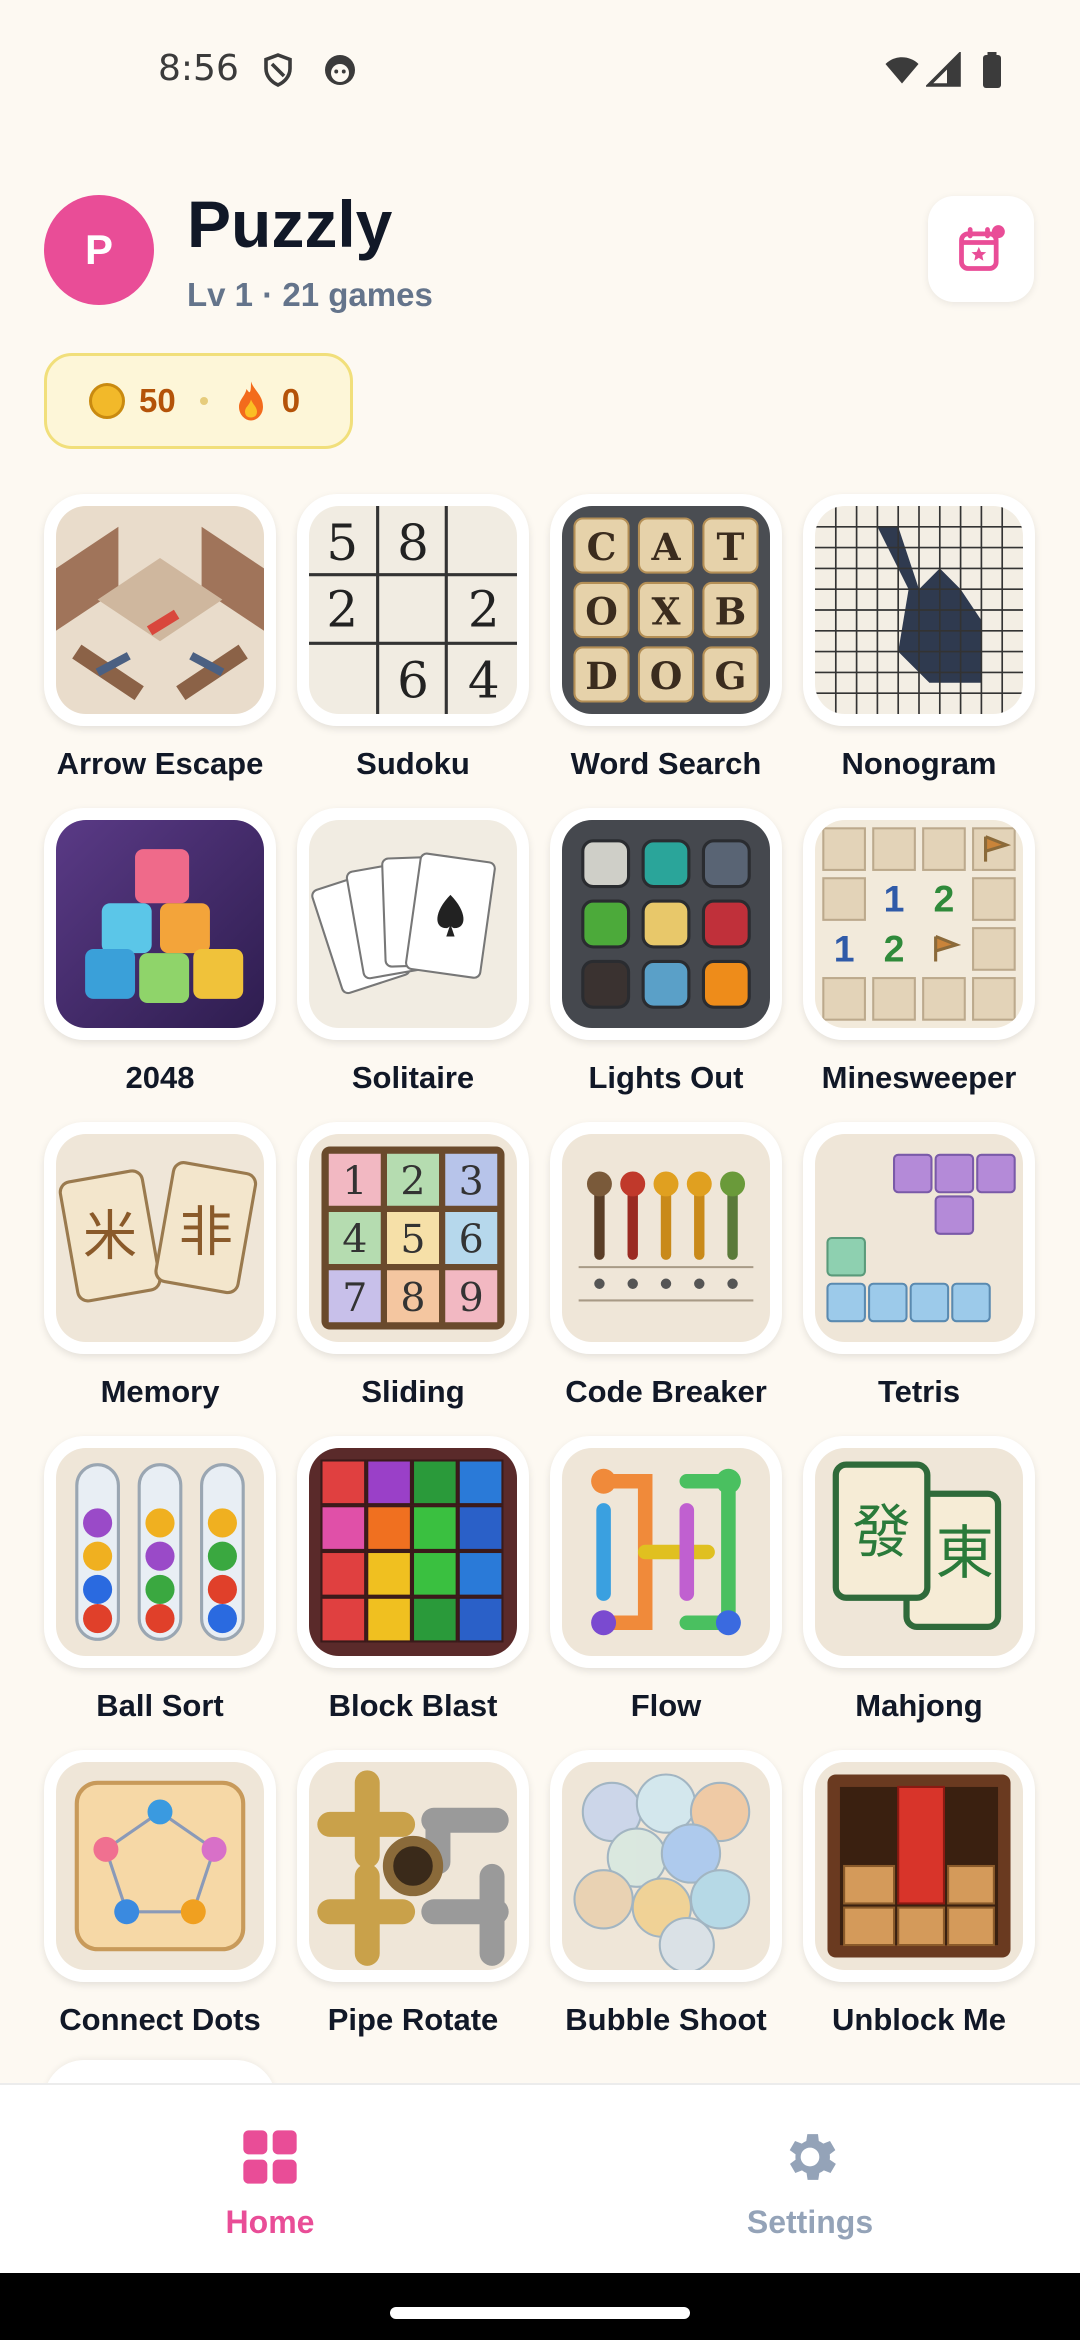  Describe the element at coordinates (160, 1077) in the screenshot. I see `game-label: 2048` at that location.